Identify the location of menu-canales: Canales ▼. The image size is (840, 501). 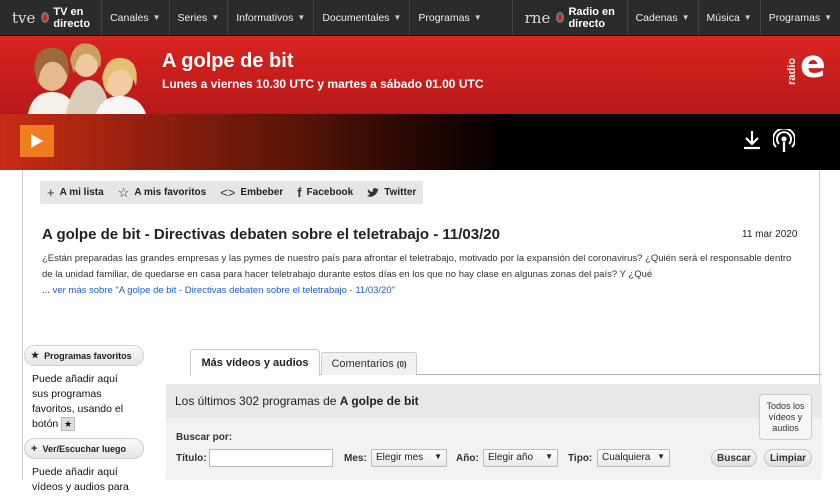
(134, 17).